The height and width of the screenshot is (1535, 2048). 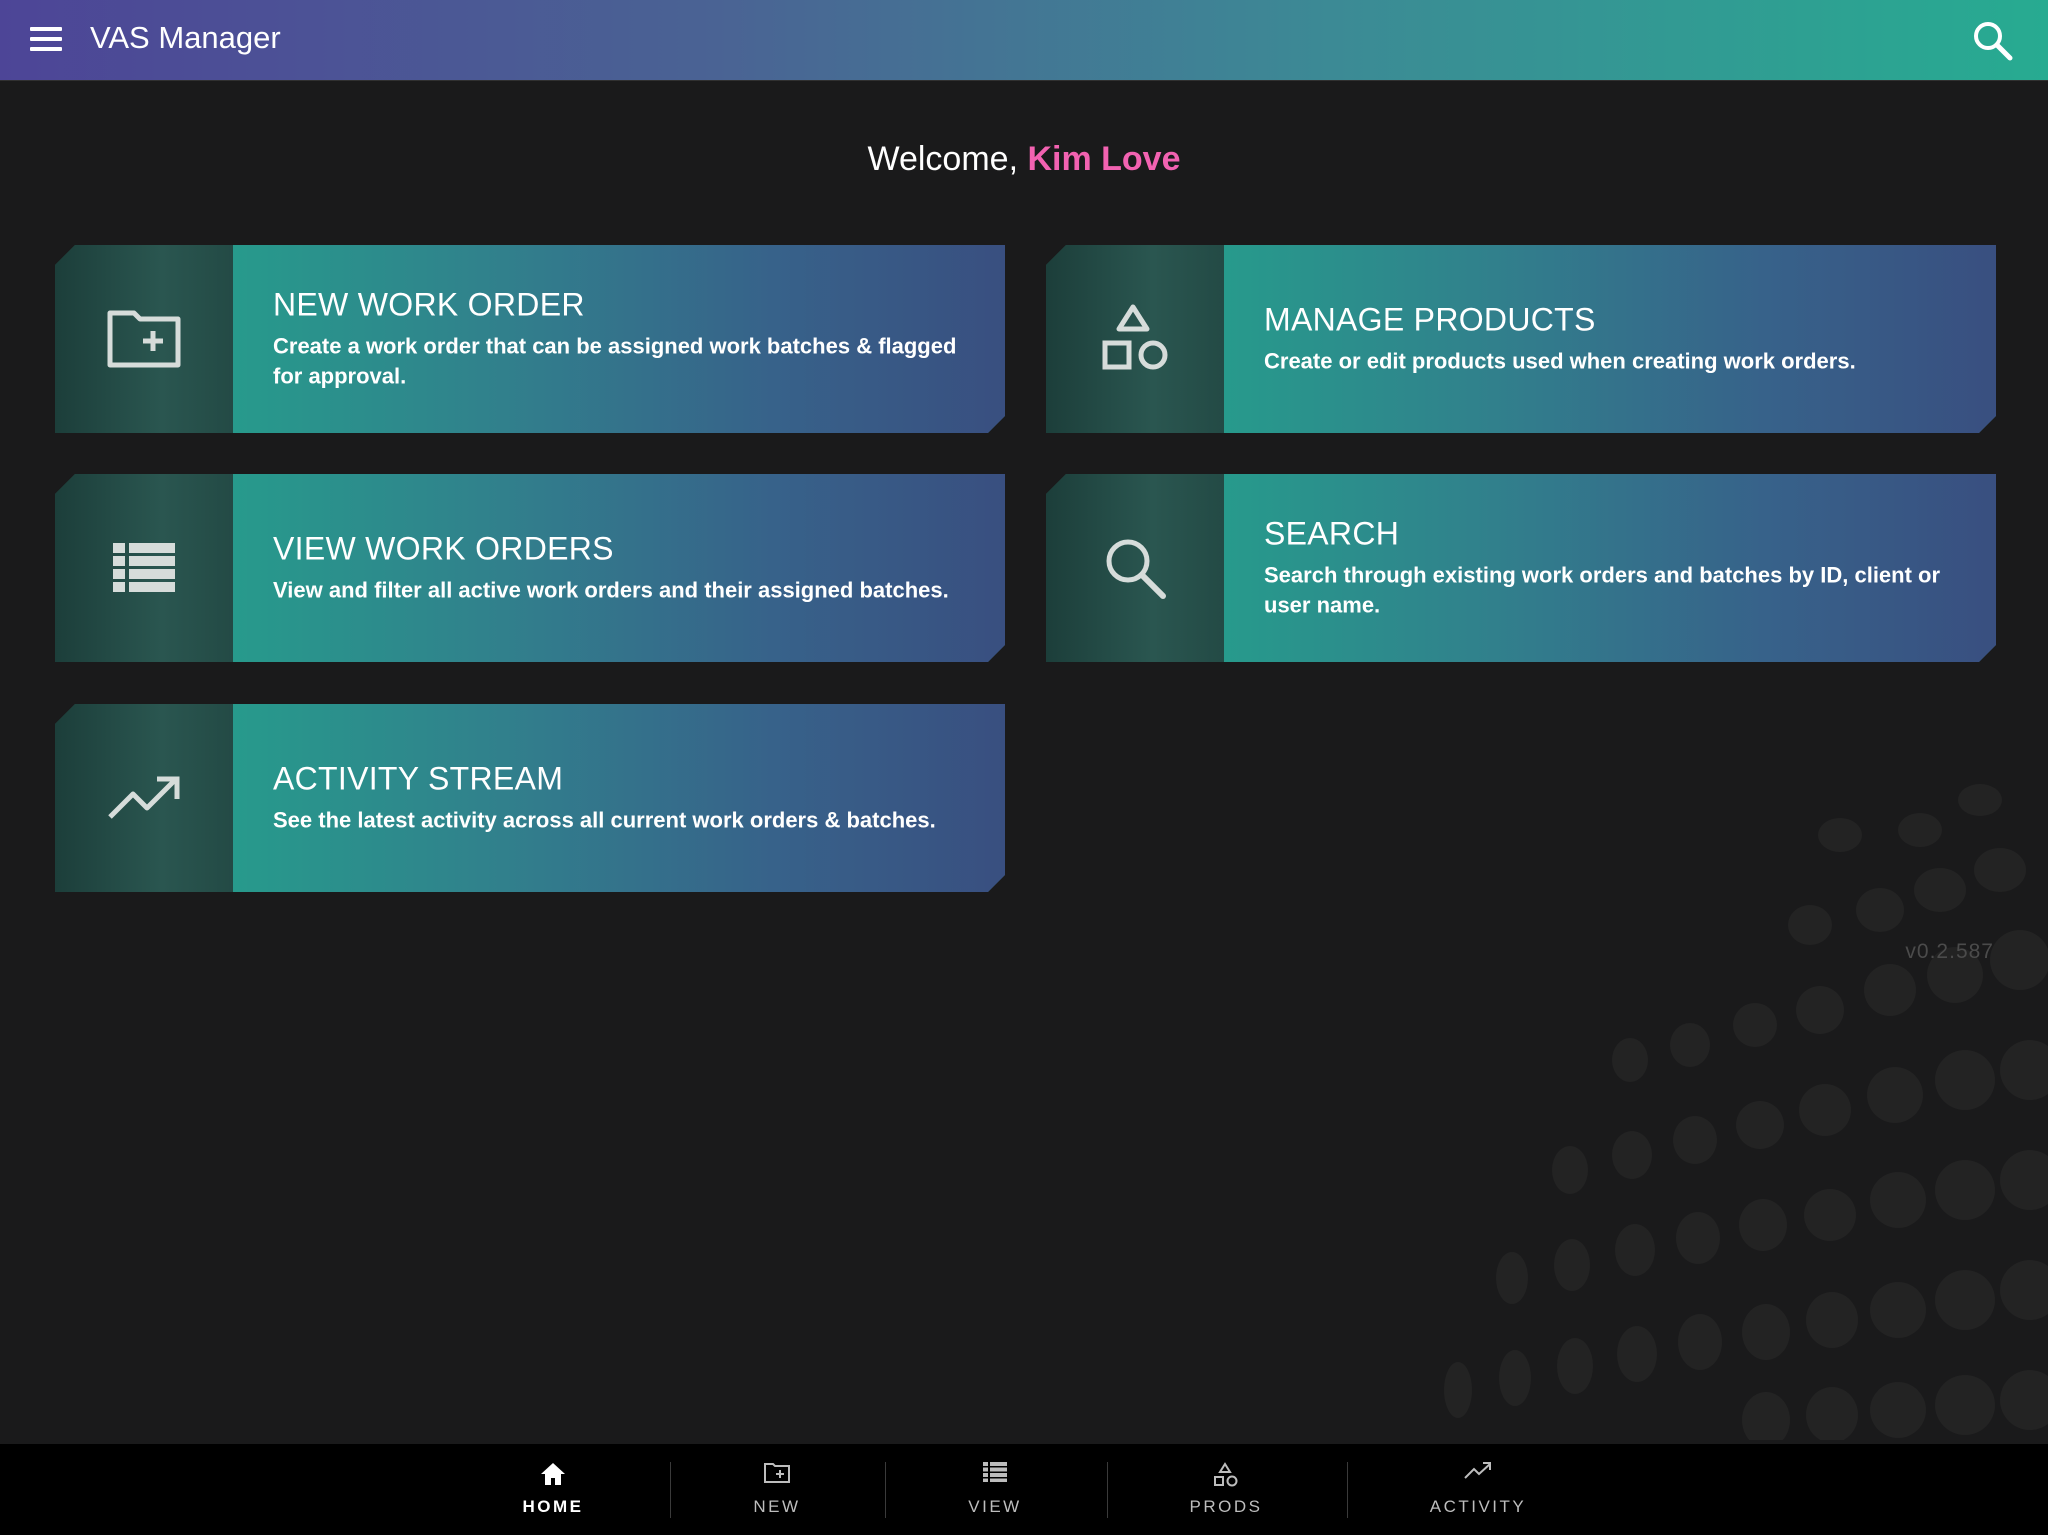 What do you see at coordinates (46, 39) in the screenshot?
I see `hamburger-menu-icon` at bounding box center [46, 39].